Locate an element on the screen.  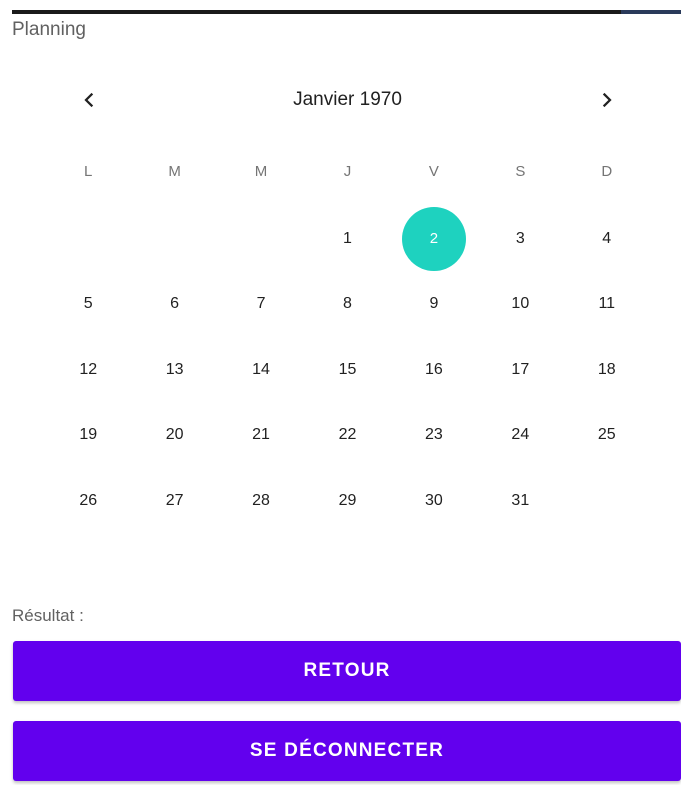
day-number: 5 is located at coordinates (88, 304).